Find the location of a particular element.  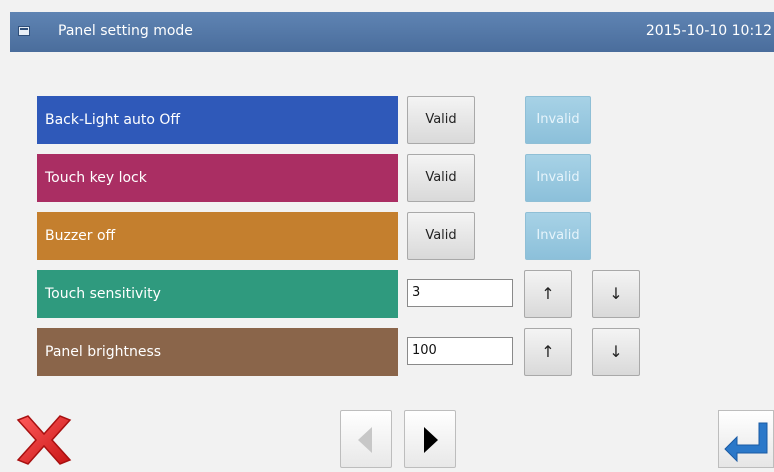

touch-sensitivity-down-button: ↓ is located at coordinates (616, 294).